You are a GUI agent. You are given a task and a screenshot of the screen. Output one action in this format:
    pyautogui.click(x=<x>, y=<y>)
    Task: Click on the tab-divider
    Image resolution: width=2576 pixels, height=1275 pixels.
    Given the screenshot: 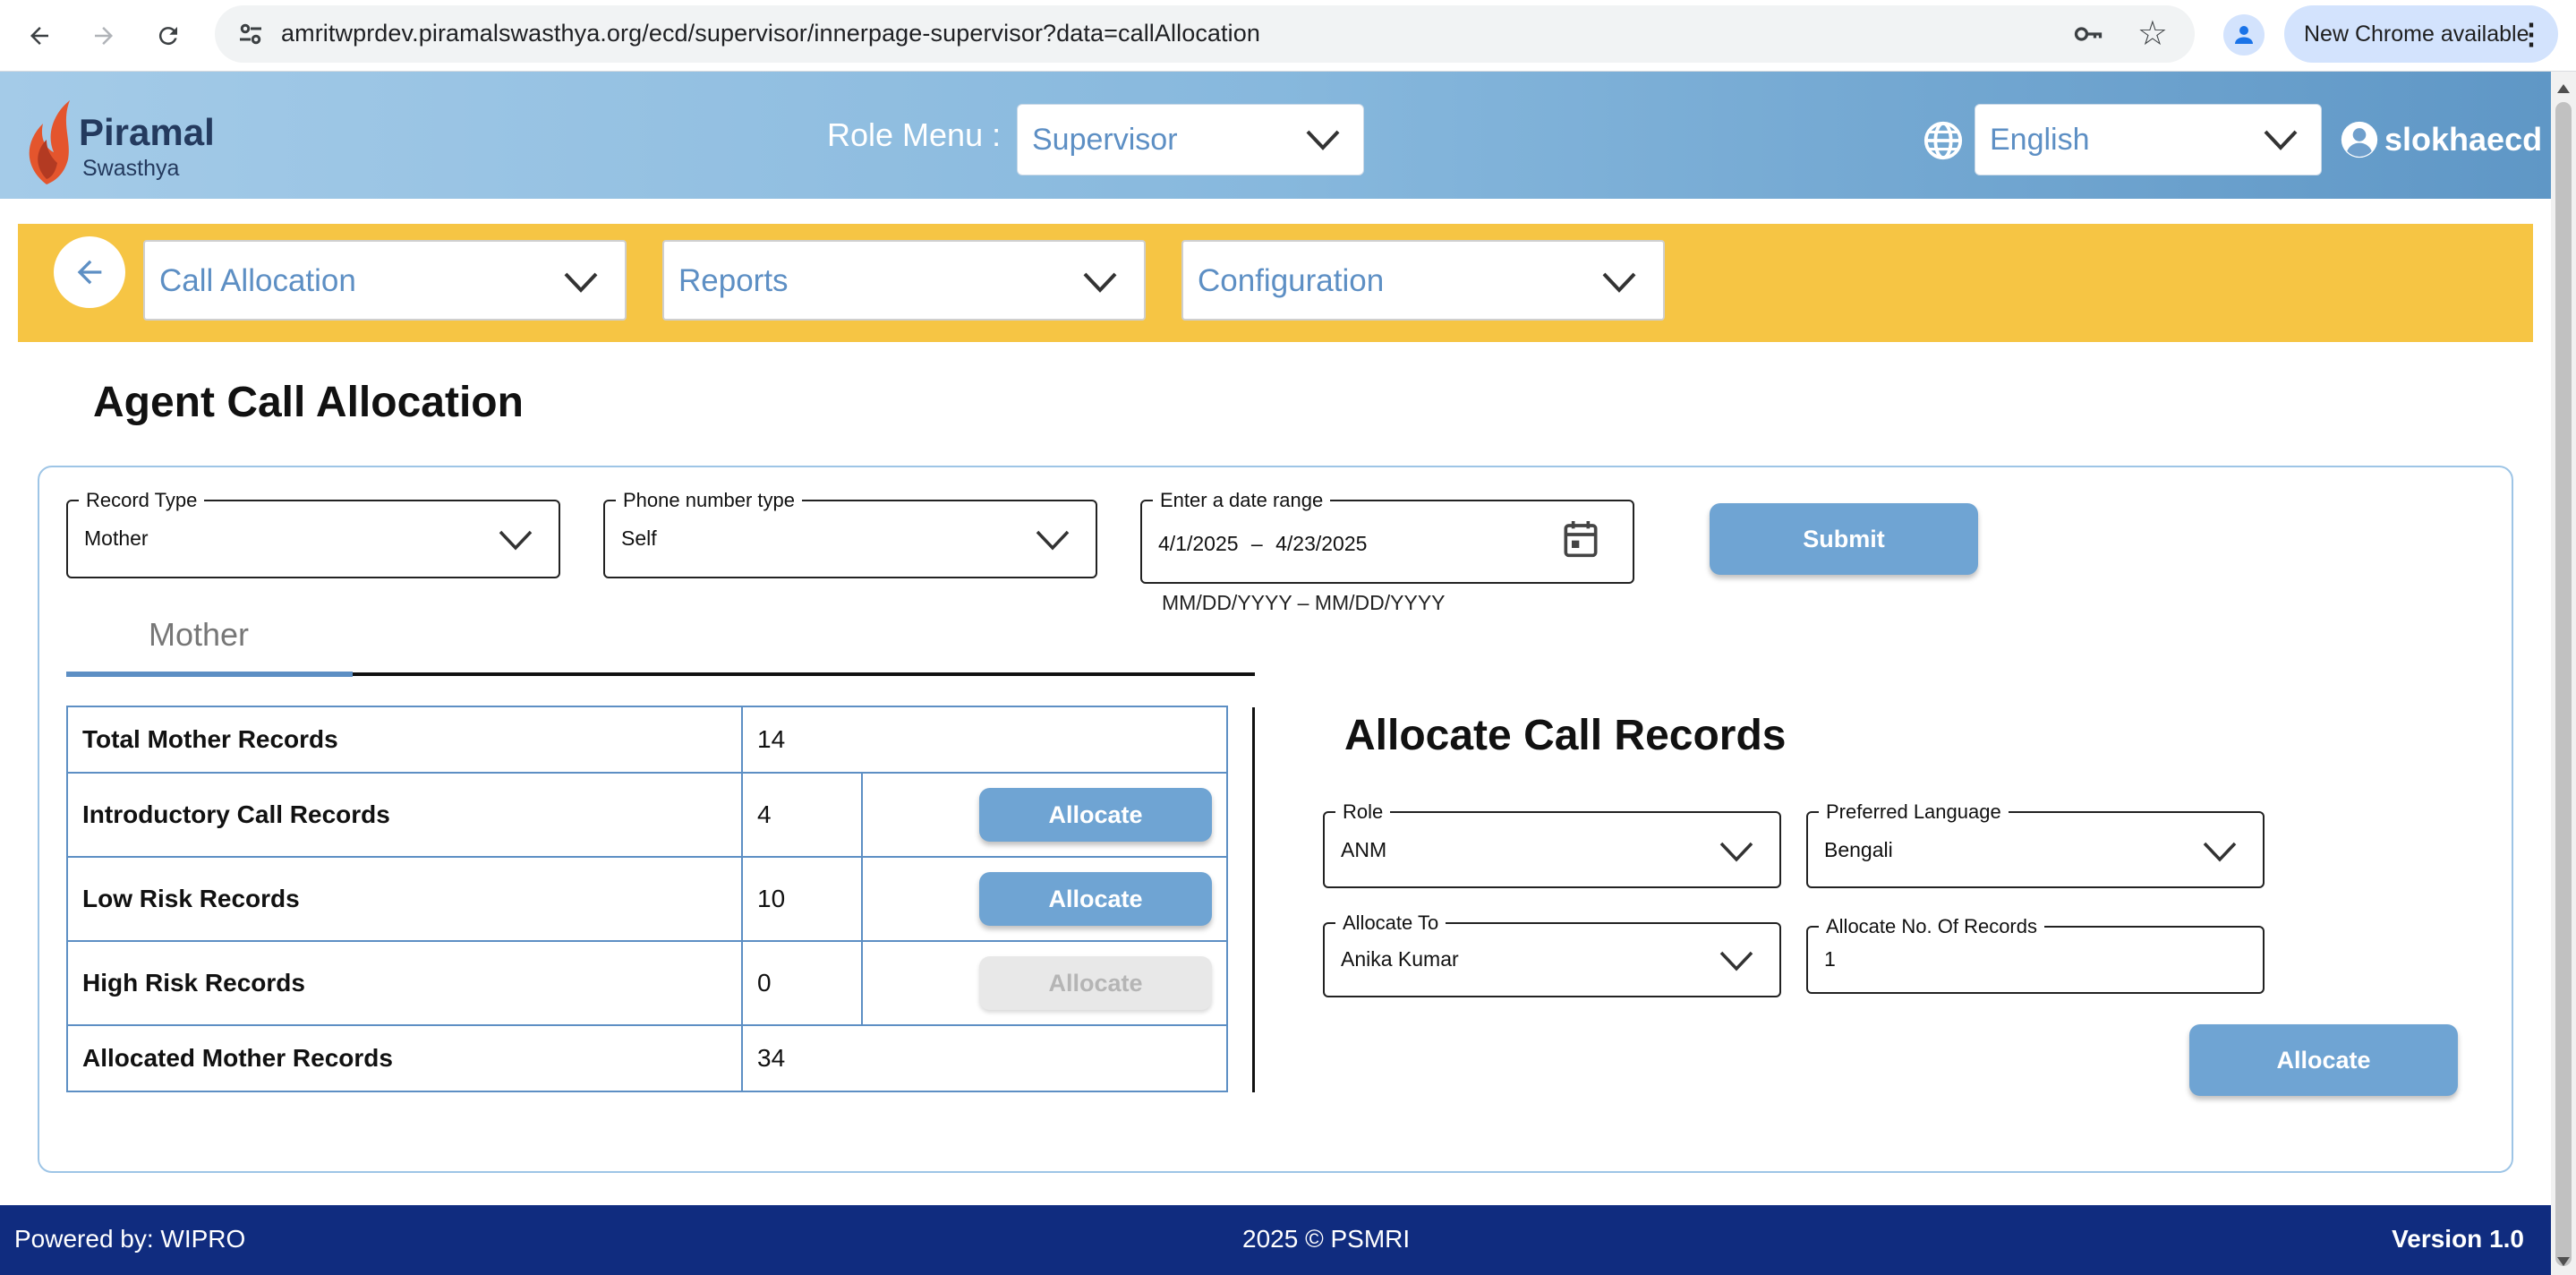 What is the action you would take?
    pyautogui.click(x=804, y=674)
    